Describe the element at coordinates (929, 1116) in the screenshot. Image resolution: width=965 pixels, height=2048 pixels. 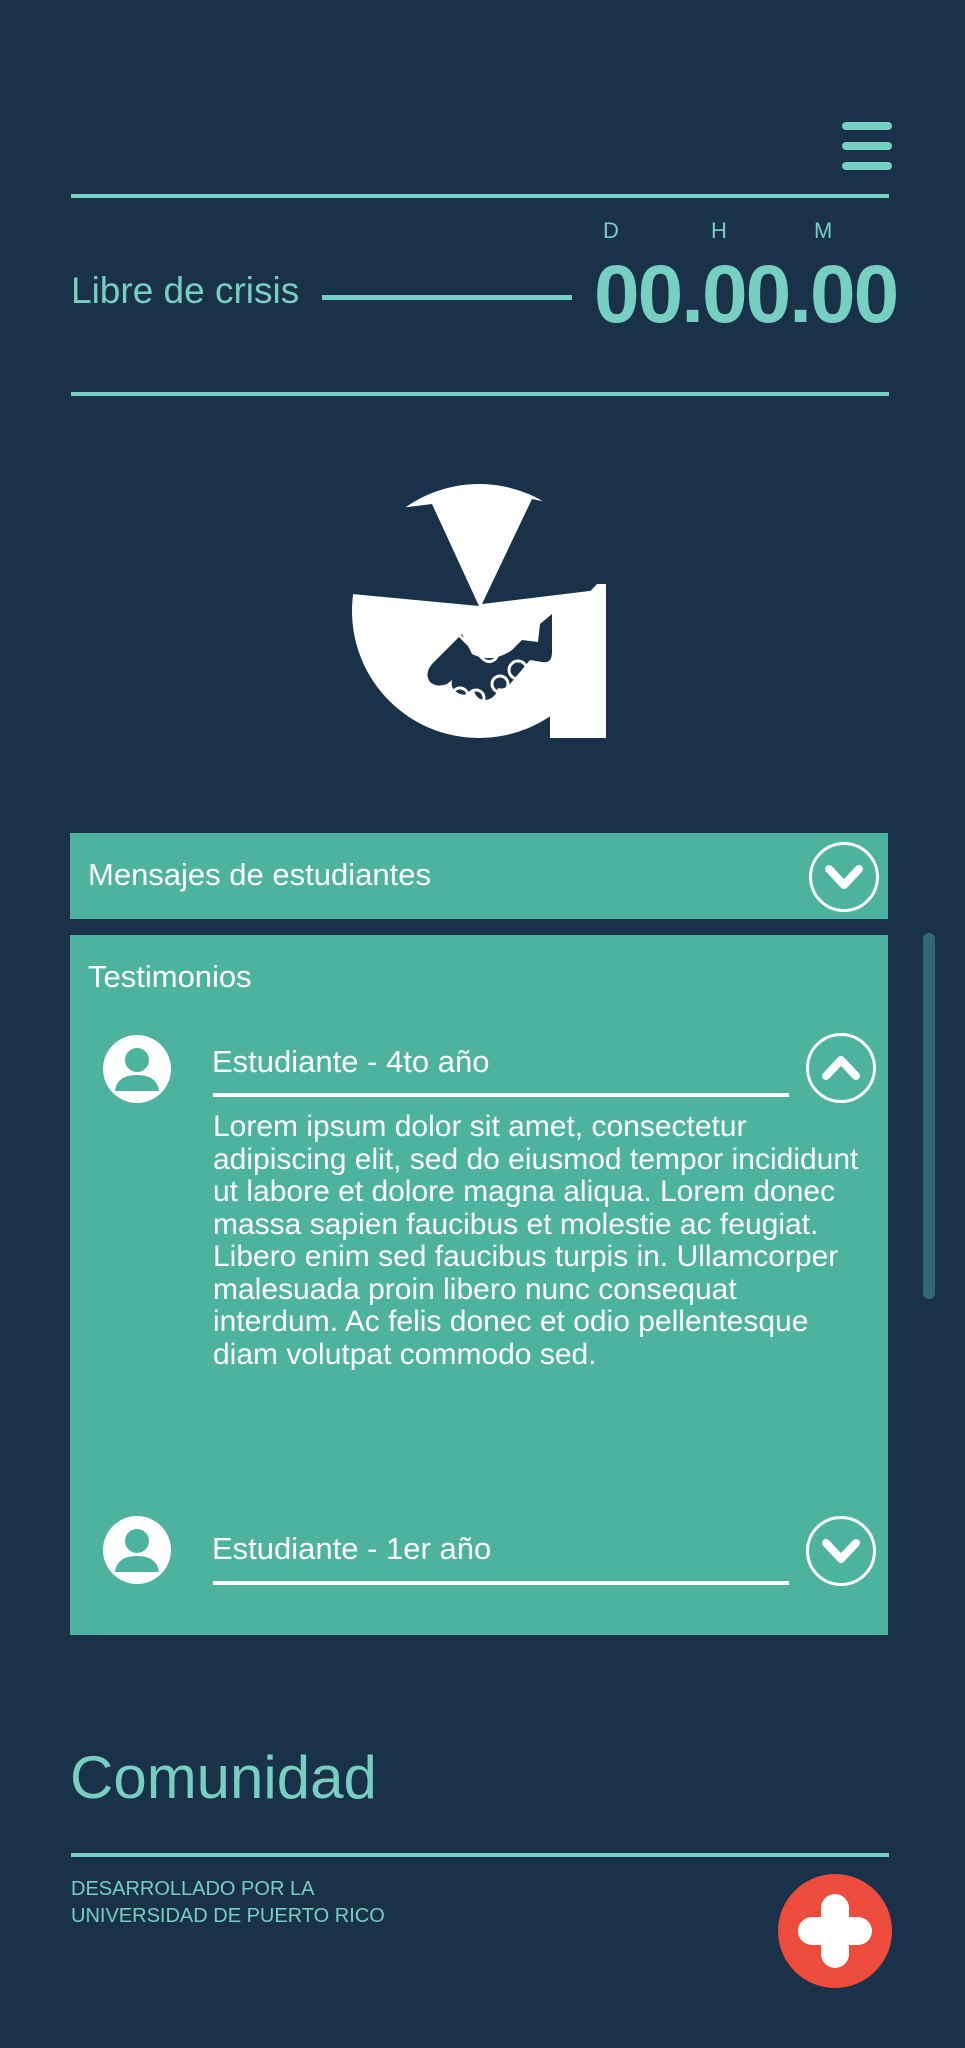
I see `scrollbar` at that location.